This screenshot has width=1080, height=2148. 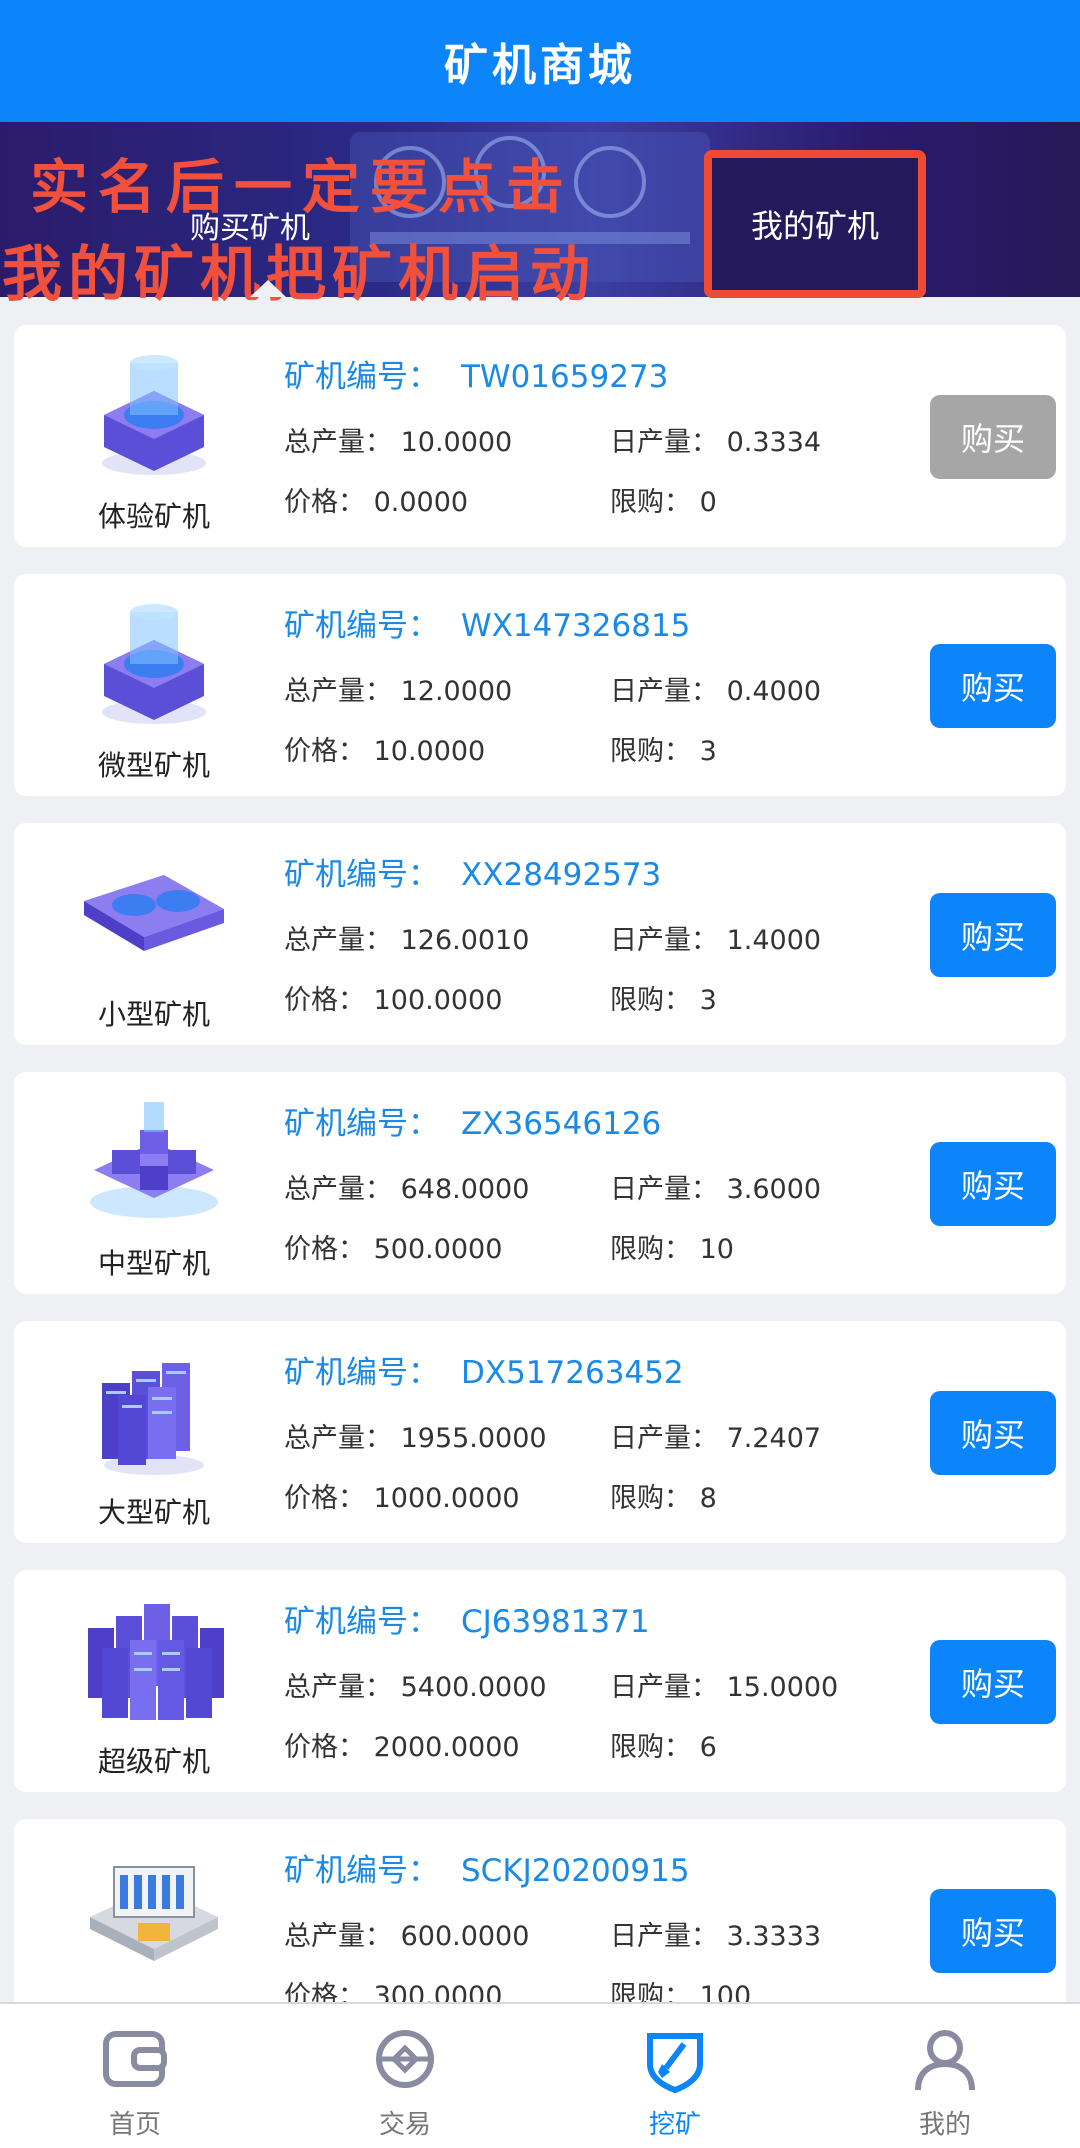 What do you see at coordinates (385, 751) in the screenshot?
I see `price: 价格： 10.0000` at bounding box center [385, 751].